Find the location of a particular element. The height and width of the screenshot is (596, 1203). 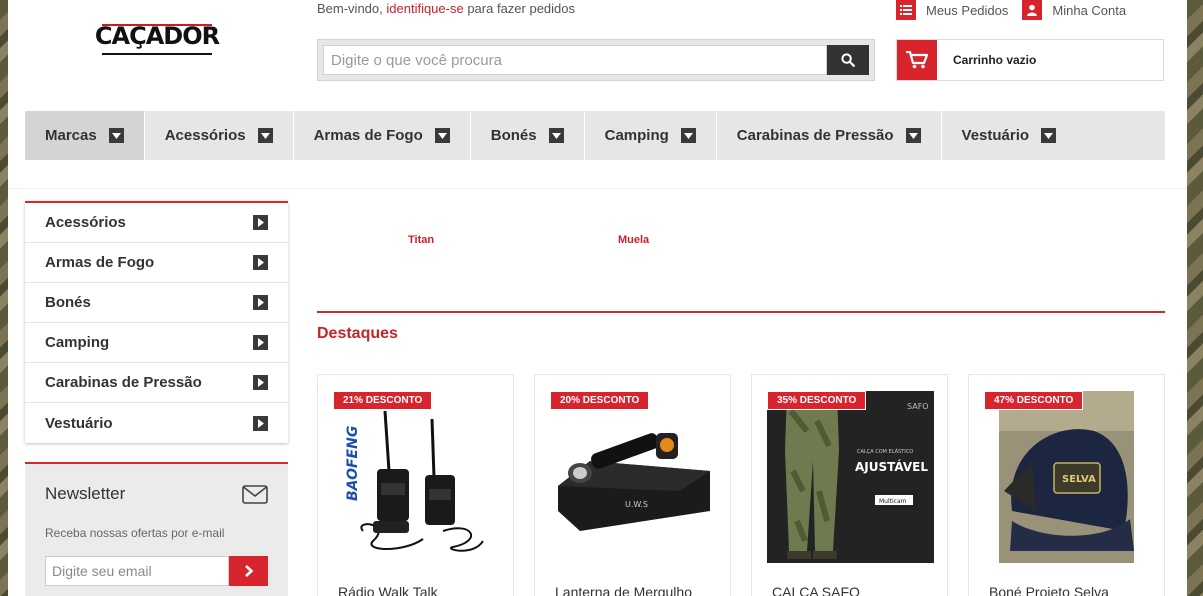

nav-item-label: Camping is located at coordinates (636, 135).